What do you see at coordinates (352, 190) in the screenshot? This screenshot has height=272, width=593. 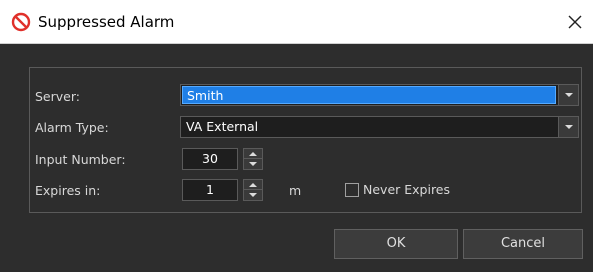 I see `never-expires-checkbox` at bounding box center [352, 190].